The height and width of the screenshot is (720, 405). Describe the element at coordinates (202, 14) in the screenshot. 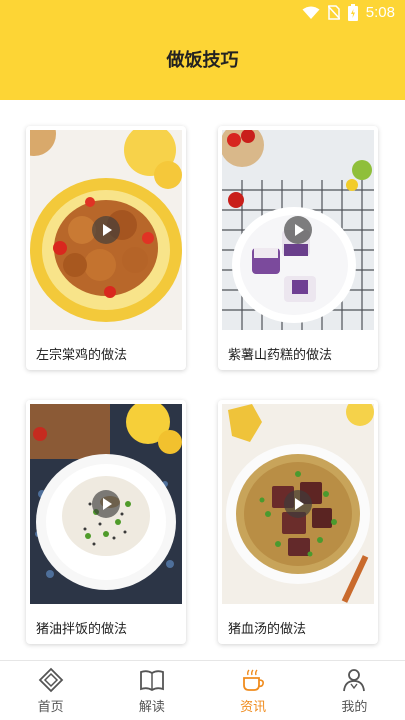

I see `status-bar: 5:08` at that location.